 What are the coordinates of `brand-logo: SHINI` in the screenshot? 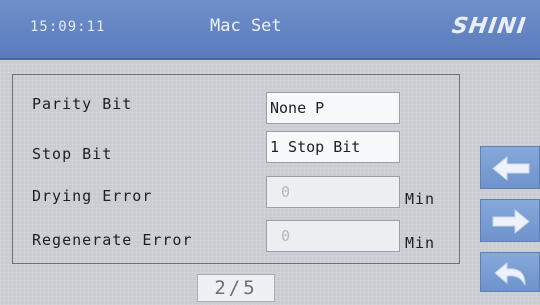 It's located at (489, 26).